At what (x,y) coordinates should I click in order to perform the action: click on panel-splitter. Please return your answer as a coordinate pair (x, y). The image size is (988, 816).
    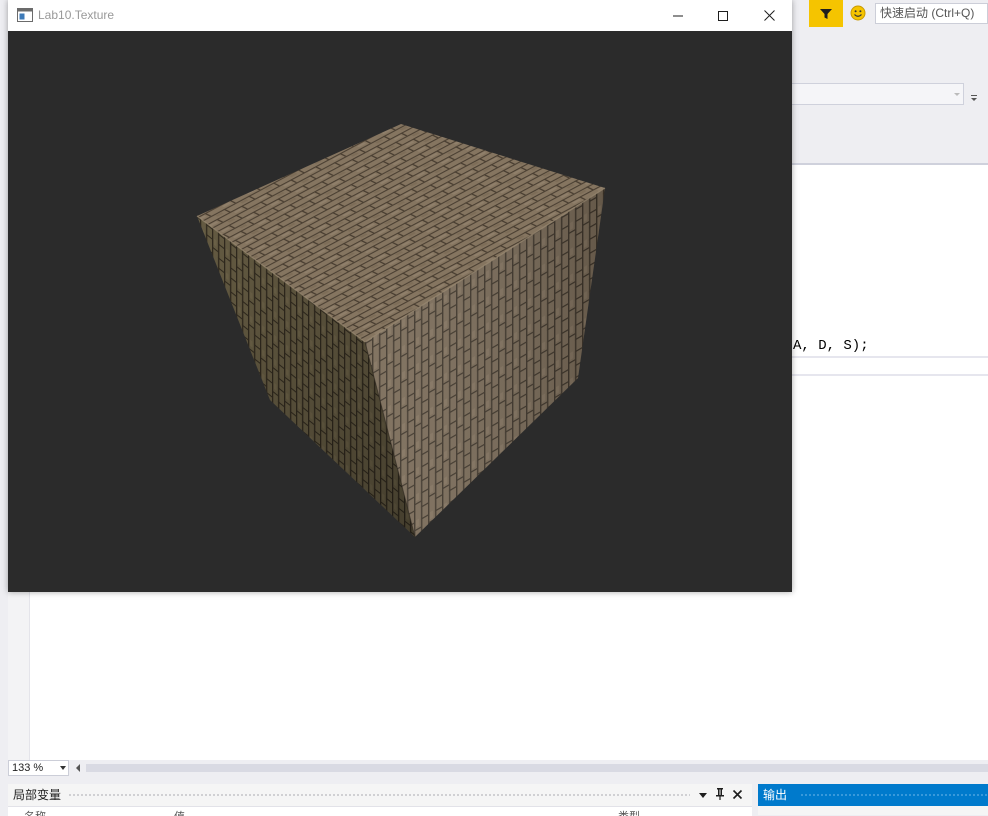
    Looking at the image, I should click on (494, 780).